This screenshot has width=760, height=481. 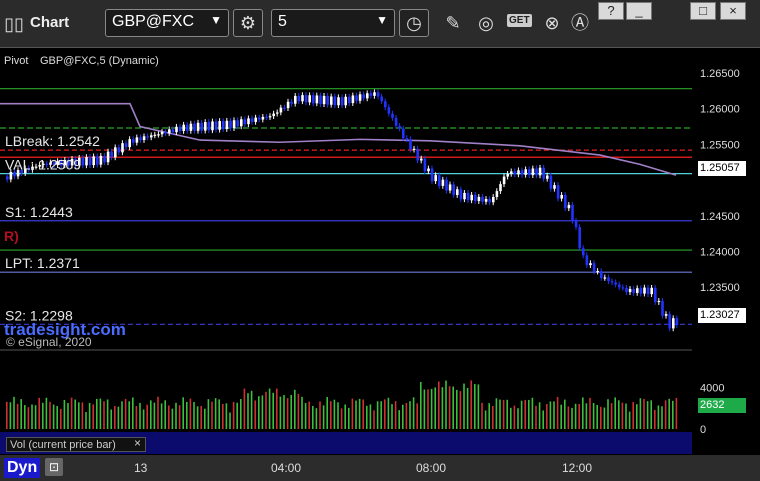 What do you see at coordinates (519, 20) in the screenshot?
I see `get-button: GET` at bounding box center [519, 20].